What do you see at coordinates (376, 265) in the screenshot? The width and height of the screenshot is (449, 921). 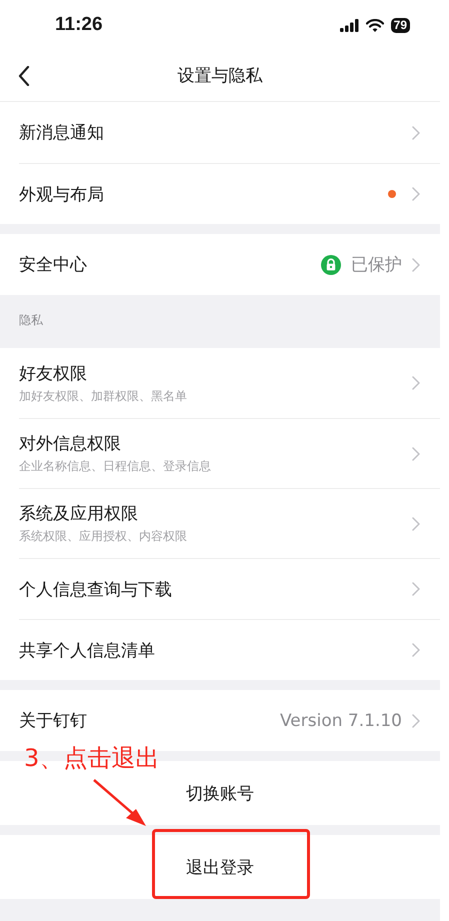 I see `row-value: 已保护` at bounding box center [376, 265].